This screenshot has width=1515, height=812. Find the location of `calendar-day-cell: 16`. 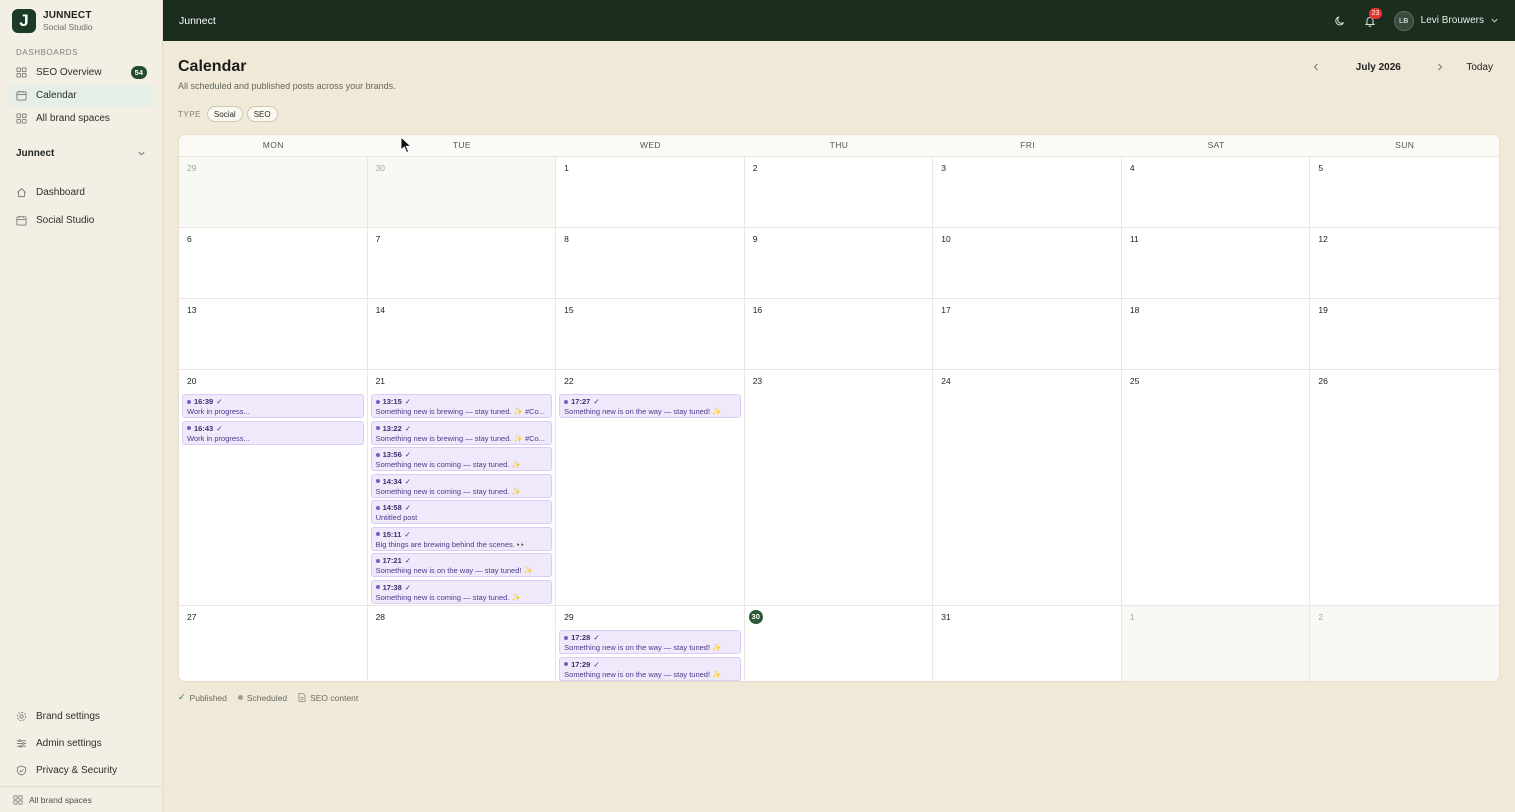

calendar-day-cell: 16 is located at coordinates (839, 334).